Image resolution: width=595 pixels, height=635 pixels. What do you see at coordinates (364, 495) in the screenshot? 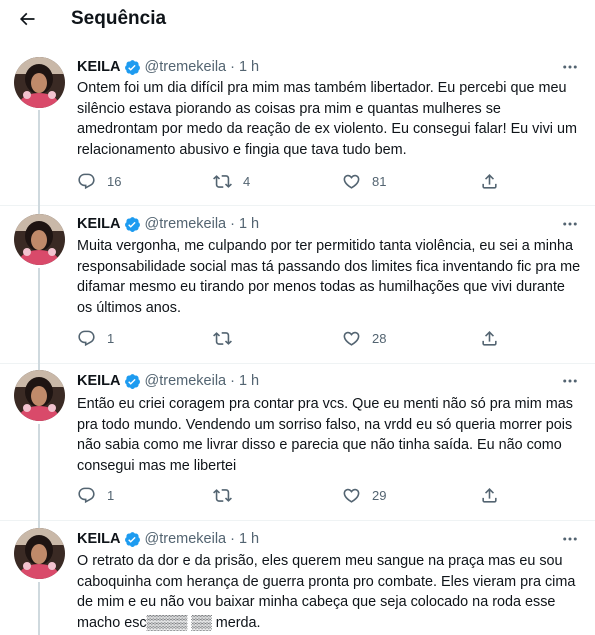
I see `like-button: 29` at bounding box center [364, 495].